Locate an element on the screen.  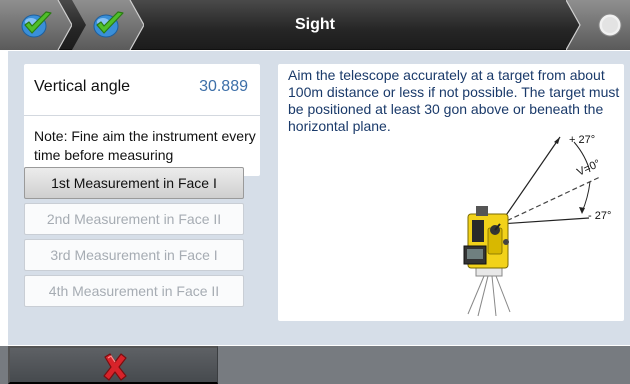
upper-sight-line is located at coordinates (530, 180).